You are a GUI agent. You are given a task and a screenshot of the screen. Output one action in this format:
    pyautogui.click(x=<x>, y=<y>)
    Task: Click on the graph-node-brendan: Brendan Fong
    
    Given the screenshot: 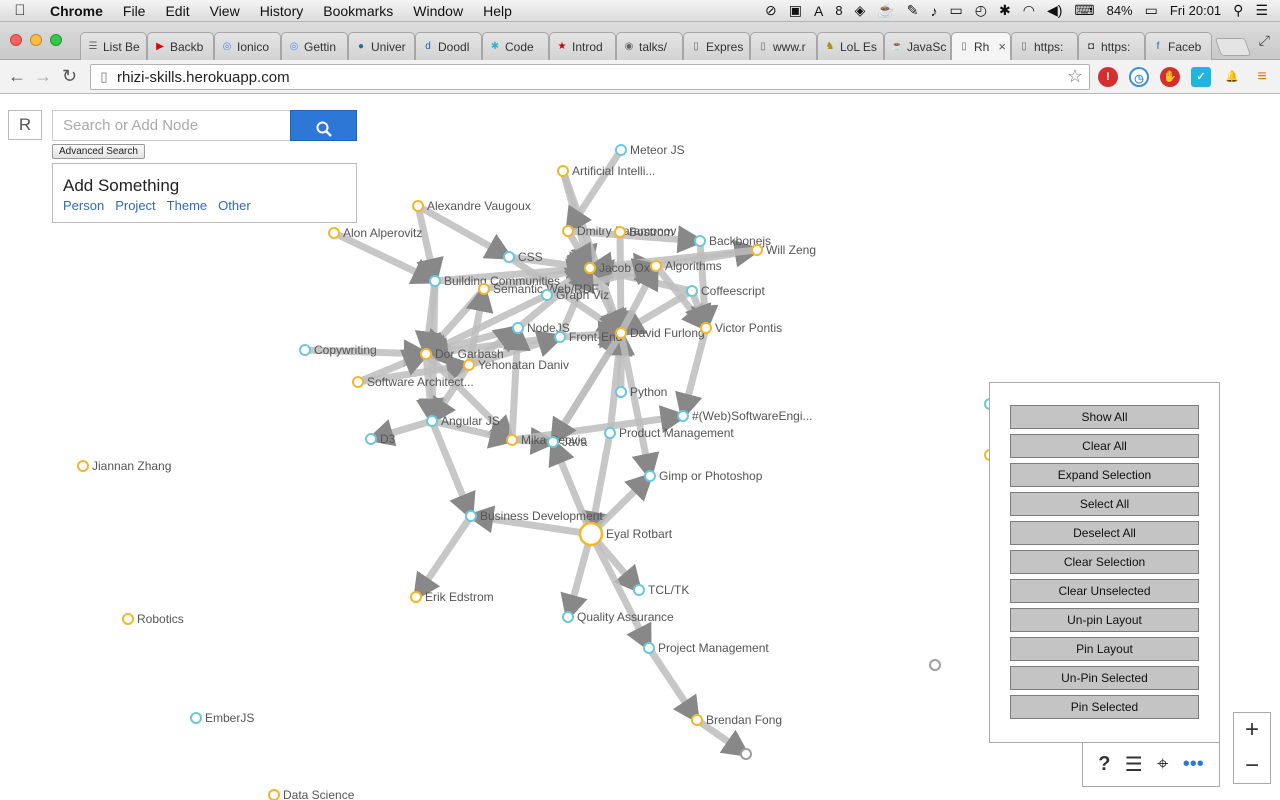 What is the action you would take?
    pyautogui.click(x=736, y=720)
    